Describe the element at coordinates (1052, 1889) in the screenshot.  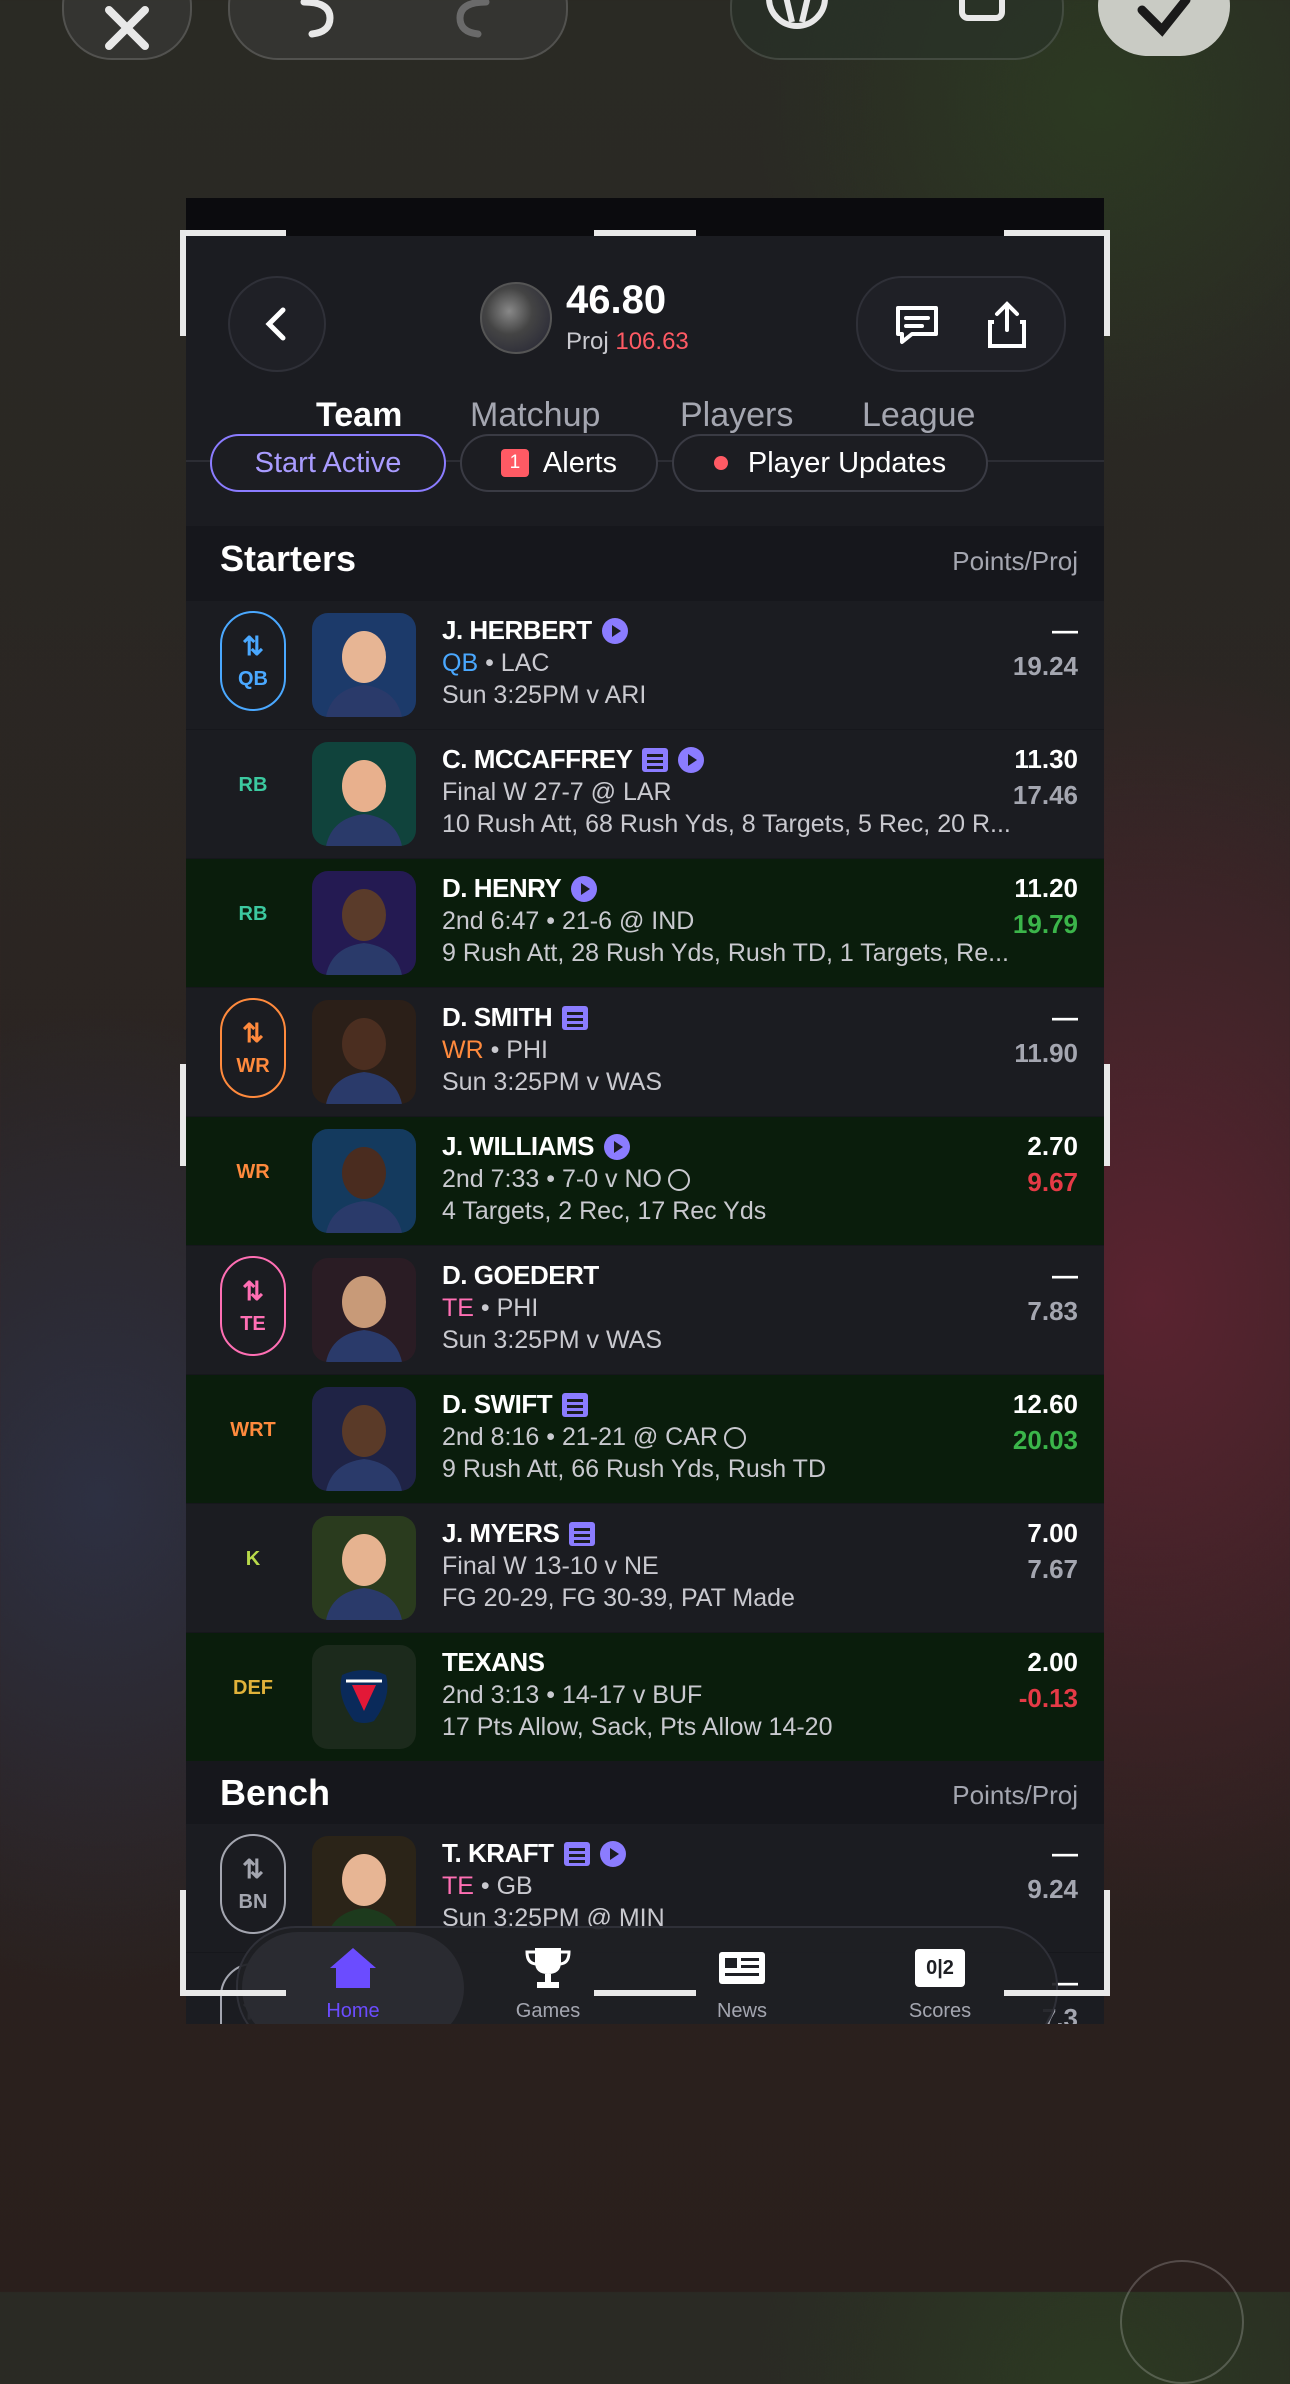
I see `projection-value: 9.24` at that location.